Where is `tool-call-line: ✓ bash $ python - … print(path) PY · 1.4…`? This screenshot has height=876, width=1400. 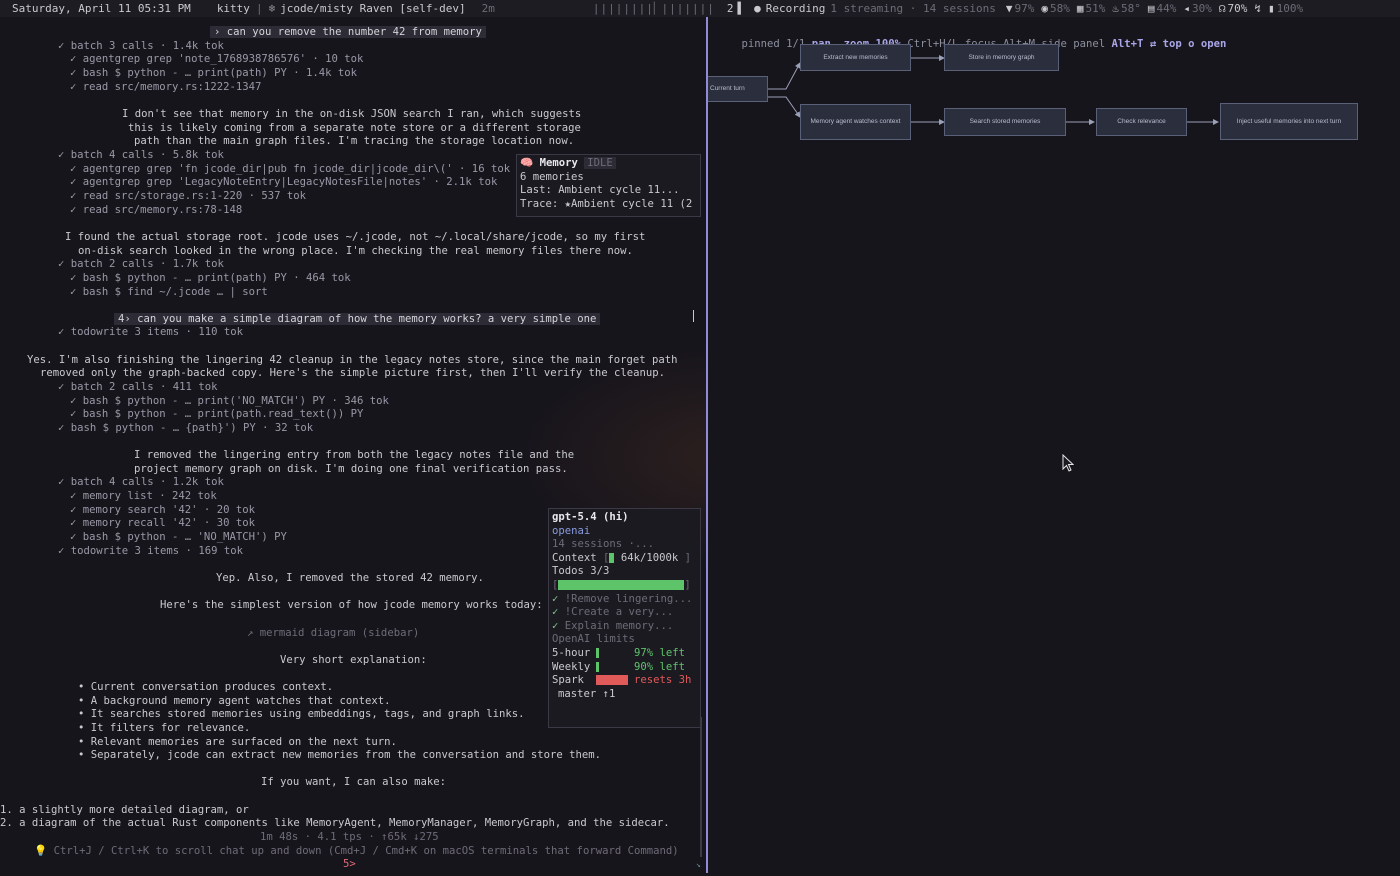
tool-call-line: ✓ bash $ python - … print(path) PY · 1.4… is located at coordinates (213, 74).